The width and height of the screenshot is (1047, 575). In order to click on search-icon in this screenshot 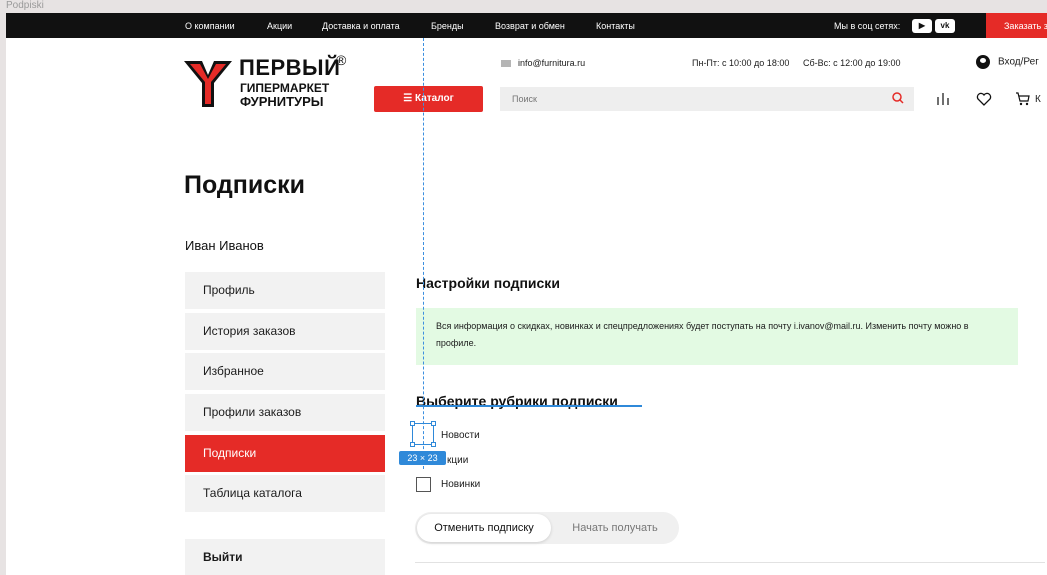, I will do `click(898, 98)`.